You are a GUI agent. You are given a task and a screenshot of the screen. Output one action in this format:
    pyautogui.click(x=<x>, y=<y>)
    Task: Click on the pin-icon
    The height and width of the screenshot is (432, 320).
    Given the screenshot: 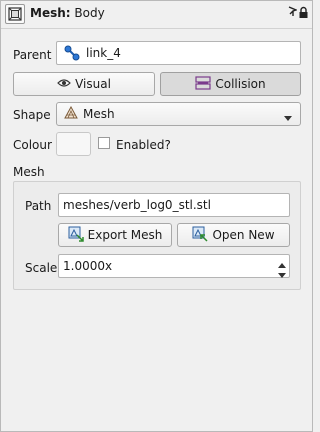 What is the action you would take?
    pyautogui.click(x=293, y=12)
    